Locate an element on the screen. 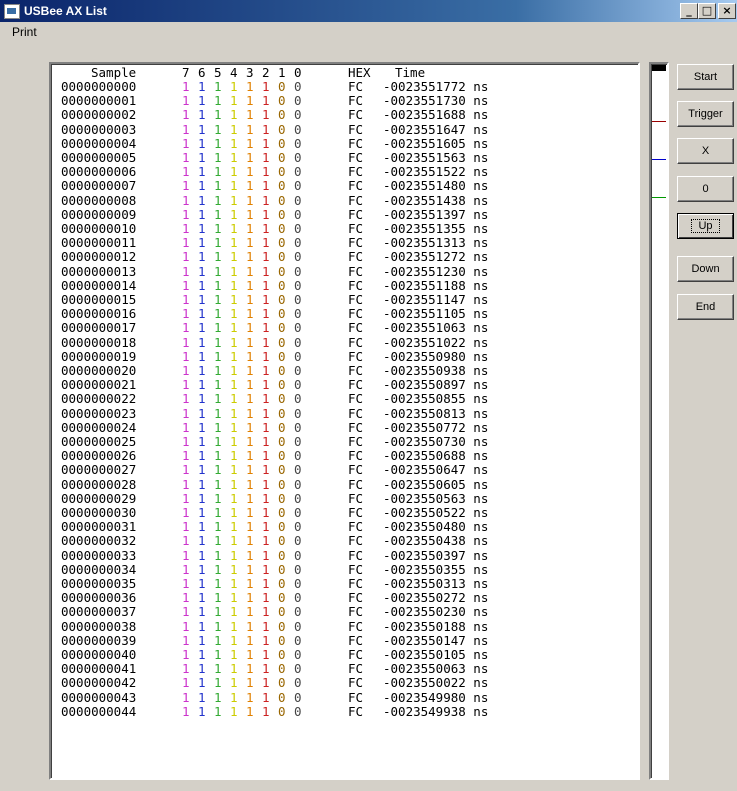  zero-button: 0 is located at coordinates (705, 189).